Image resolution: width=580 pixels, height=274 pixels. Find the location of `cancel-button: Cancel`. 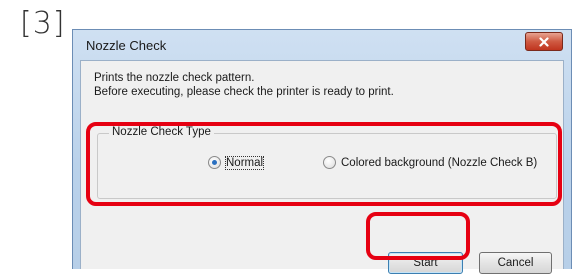

cancel-button: Cancel is located at coordinates (515, 263).